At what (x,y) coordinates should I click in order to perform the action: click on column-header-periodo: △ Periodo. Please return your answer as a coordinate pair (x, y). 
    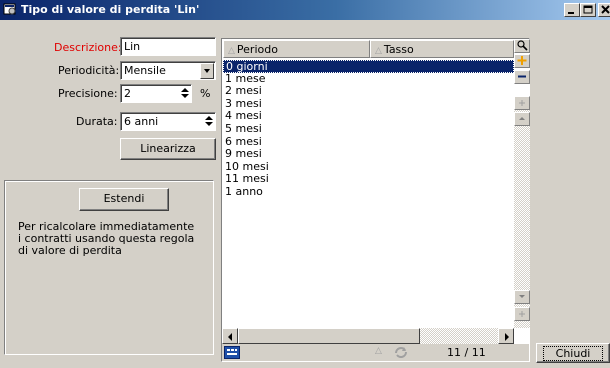
    Looking at the image, I should click on (296, 49).